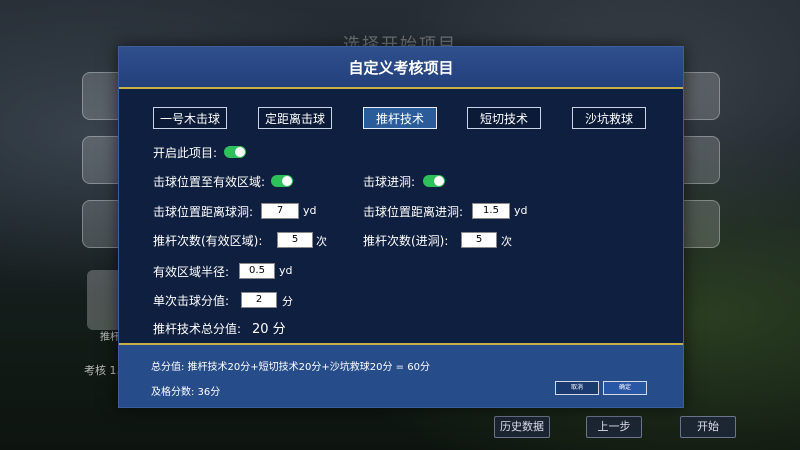 This screenshot has width=800, height=450. What do you see at coordinates (185, 153) in the screenshot?
I see `enable-project-label: 开启此项目:` at bounding box center [185, 153].